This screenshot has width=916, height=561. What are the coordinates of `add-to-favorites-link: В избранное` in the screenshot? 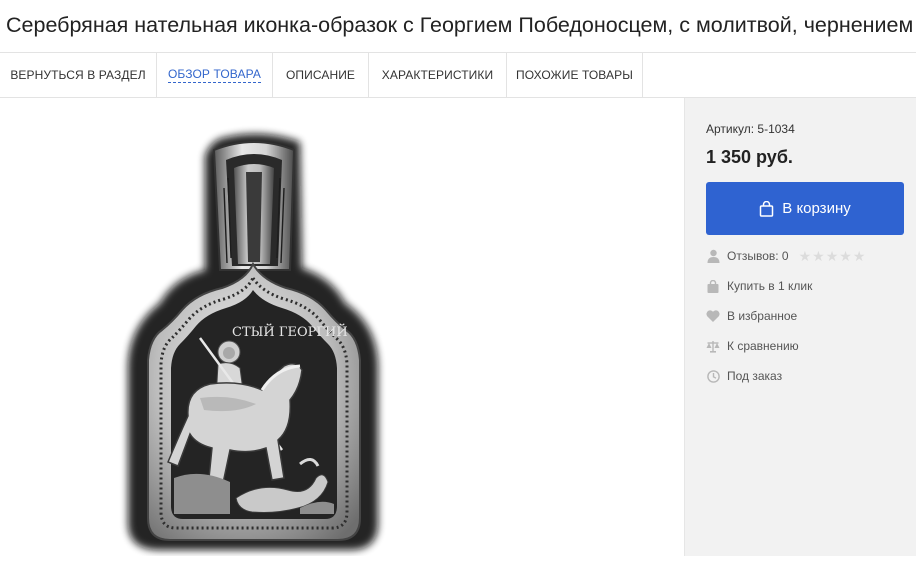 It's located at (751, 316).